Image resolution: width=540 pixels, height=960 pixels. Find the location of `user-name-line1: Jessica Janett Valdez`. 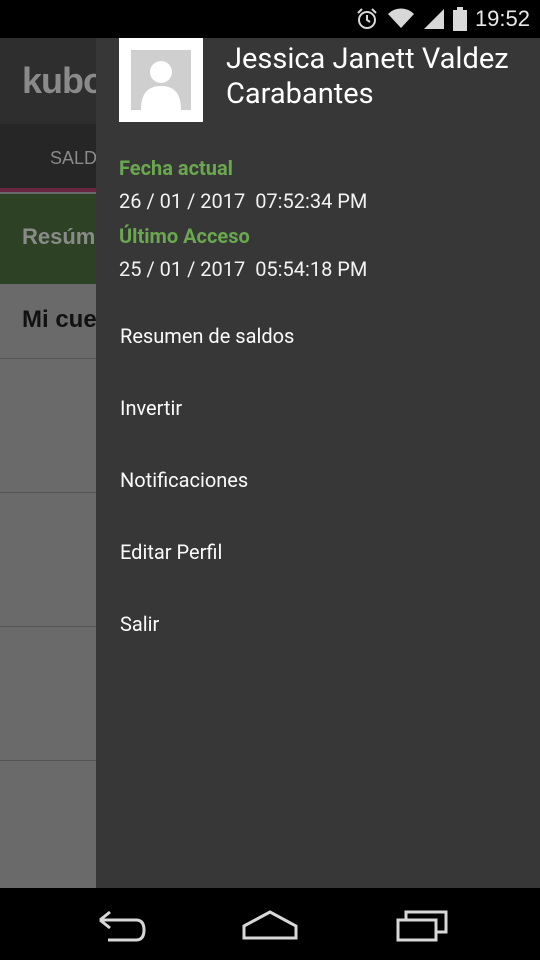

user-name-line1: Jessica Janett Valdez is located at coordinates (367, 59).